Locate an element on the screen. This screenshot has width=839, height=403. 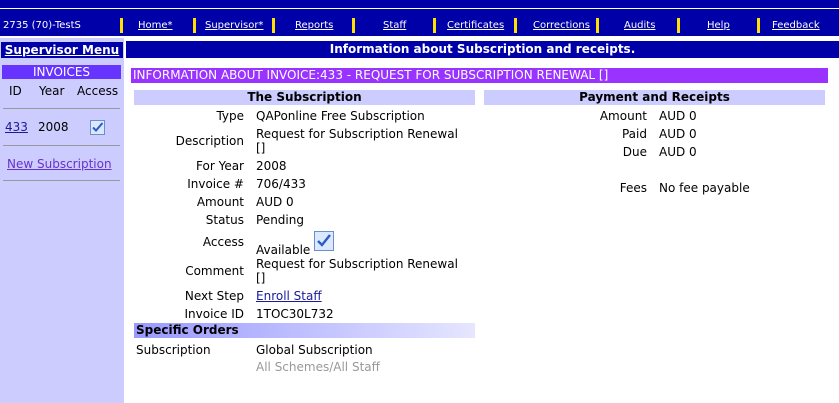
next-step-label: Next Step is located at coordinates (214, 296).